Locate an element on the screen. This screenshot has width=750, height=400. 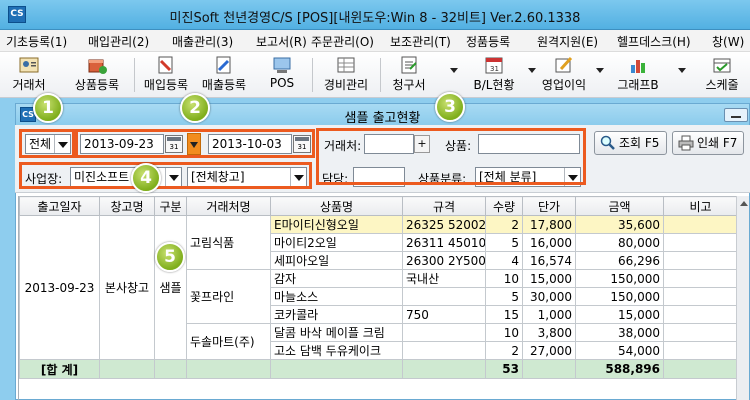
toolbar-pos-button: POS is located at coordinates (282, 75).